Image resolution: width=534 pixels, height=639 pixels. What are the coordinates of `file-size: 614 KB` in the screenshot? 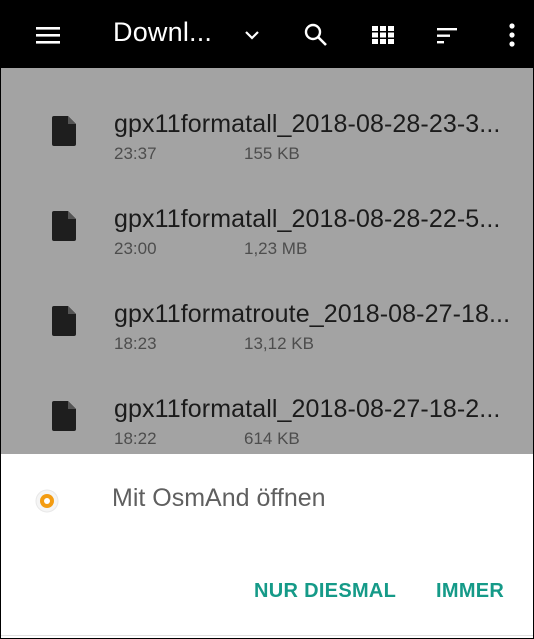 It's located at (272, 438).